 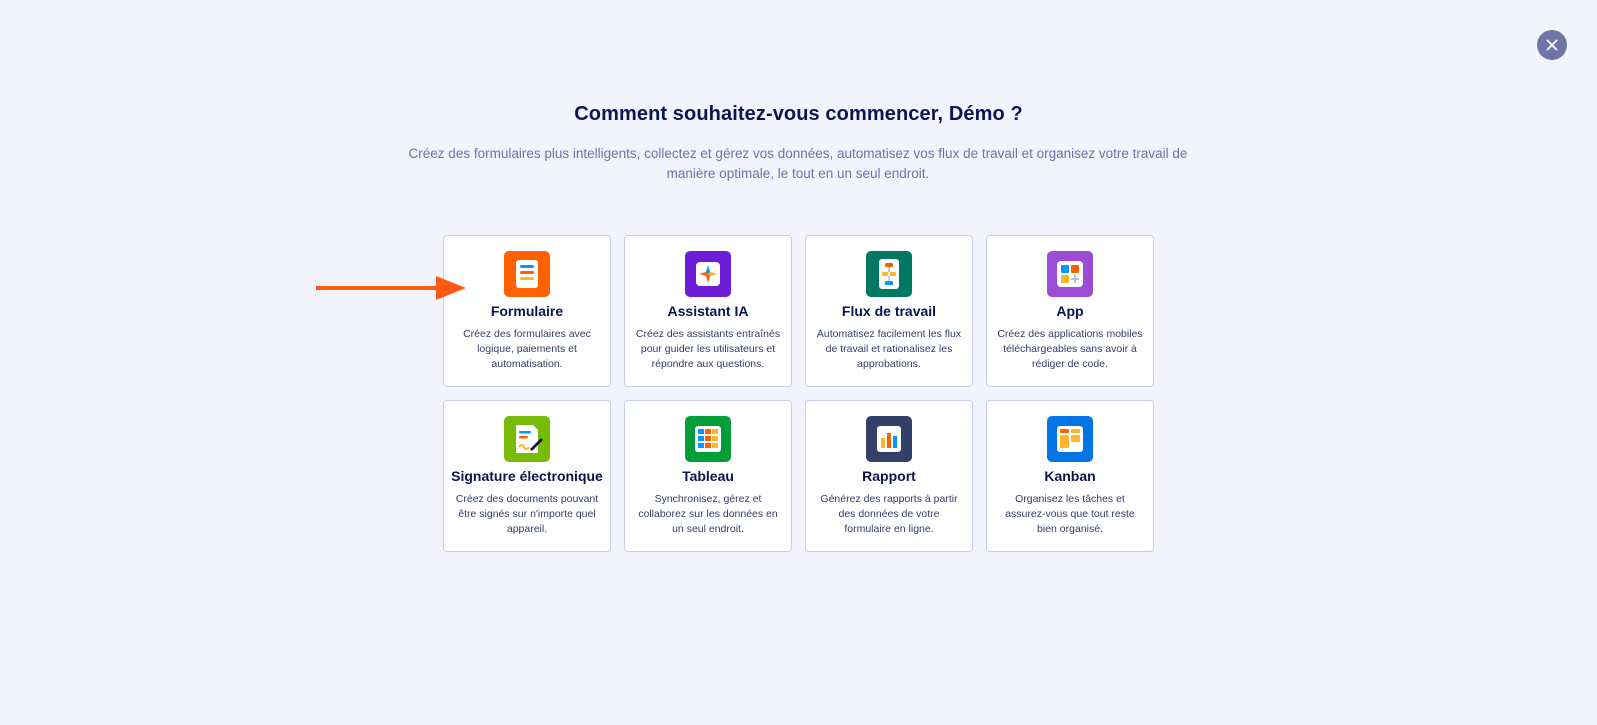 What do you see at coordinates (798, 114) in the screenshot?
I see `page-title: Comment souhaitez-vous commencer, Démo ?` at bounding box center [798, 114].